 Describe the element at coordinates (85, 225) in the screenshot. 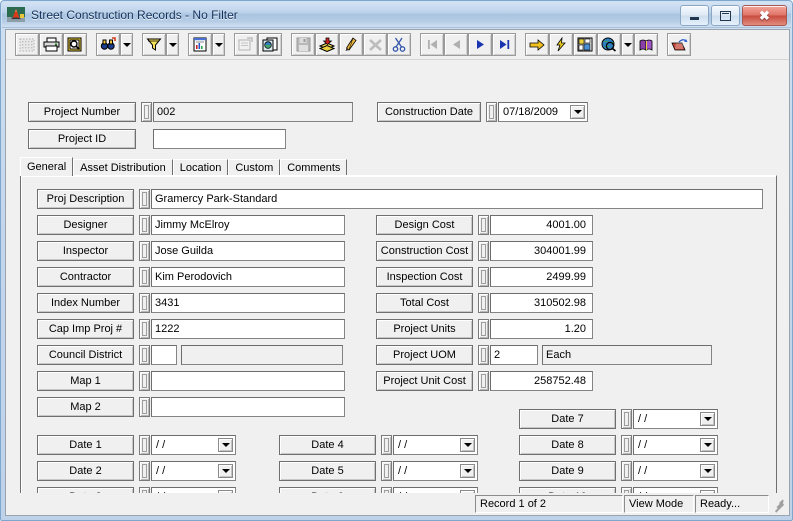

I see `designer-label: Designer` at that location.